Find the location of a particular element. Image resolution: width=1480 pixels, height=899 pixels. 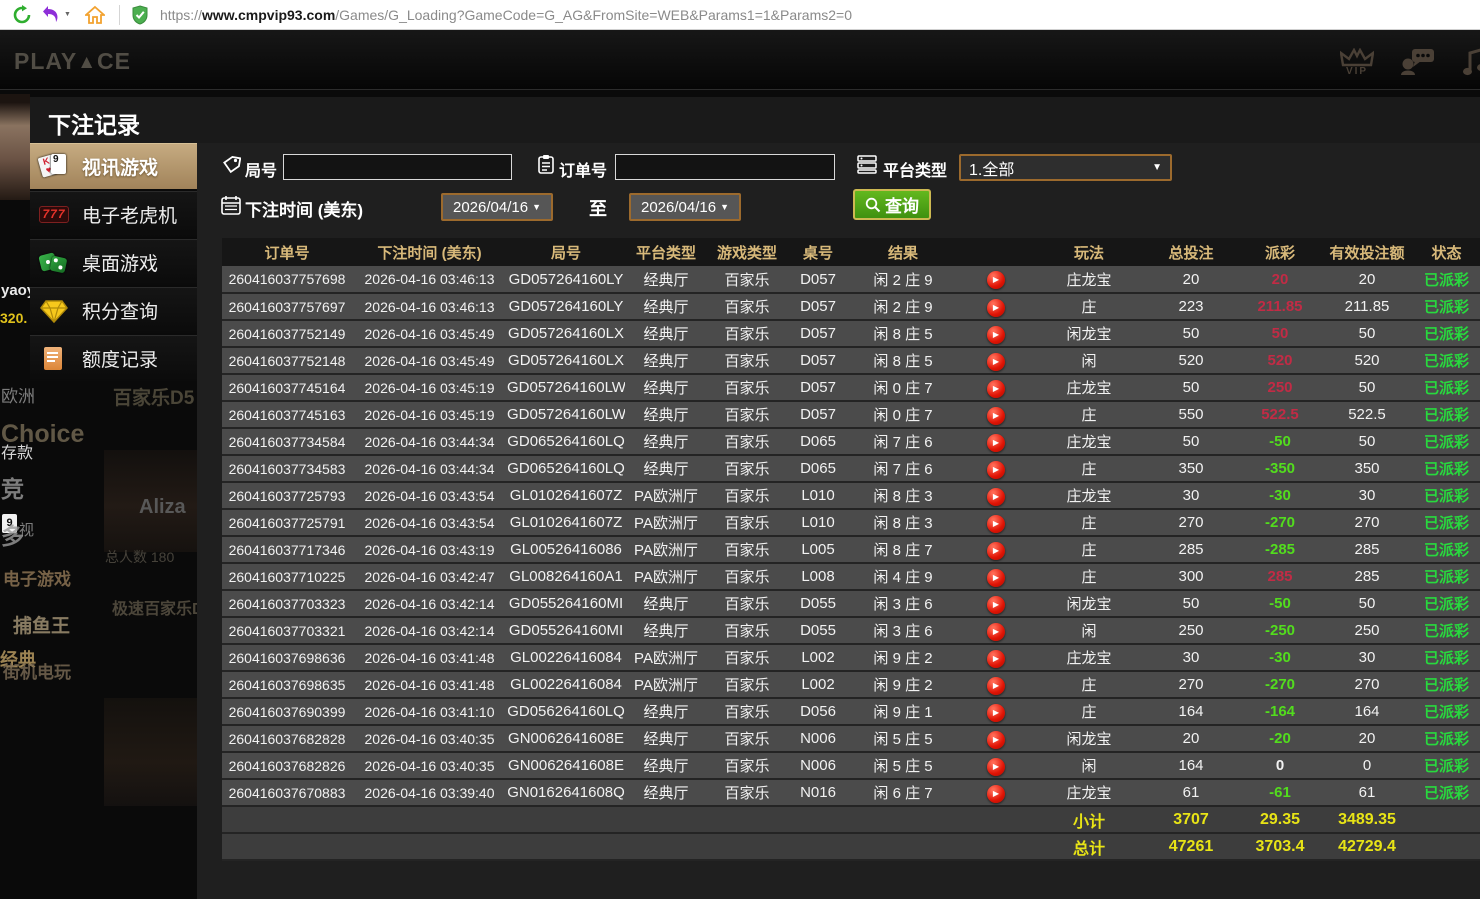

grand-total-row: 总计 47261 3703.4 42729.4 is located at coordinates (851, 847).